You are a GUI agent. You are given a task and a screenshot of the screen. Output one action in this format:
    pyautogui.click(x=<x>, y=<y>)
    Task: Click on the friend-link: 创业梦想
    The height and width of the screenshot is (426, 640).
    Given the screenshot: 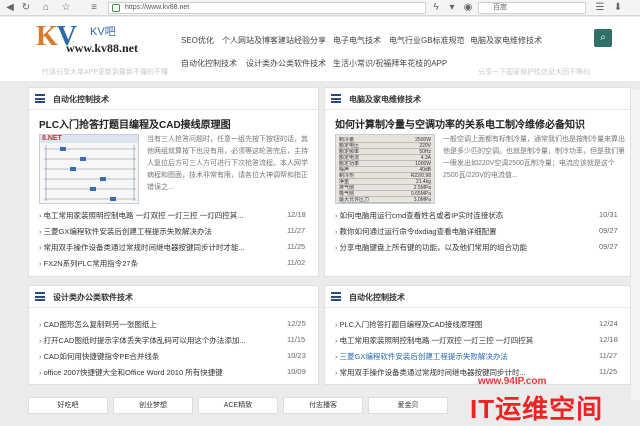 What is the action you would take?
    pyautogui.click(x=153, y=405)
    